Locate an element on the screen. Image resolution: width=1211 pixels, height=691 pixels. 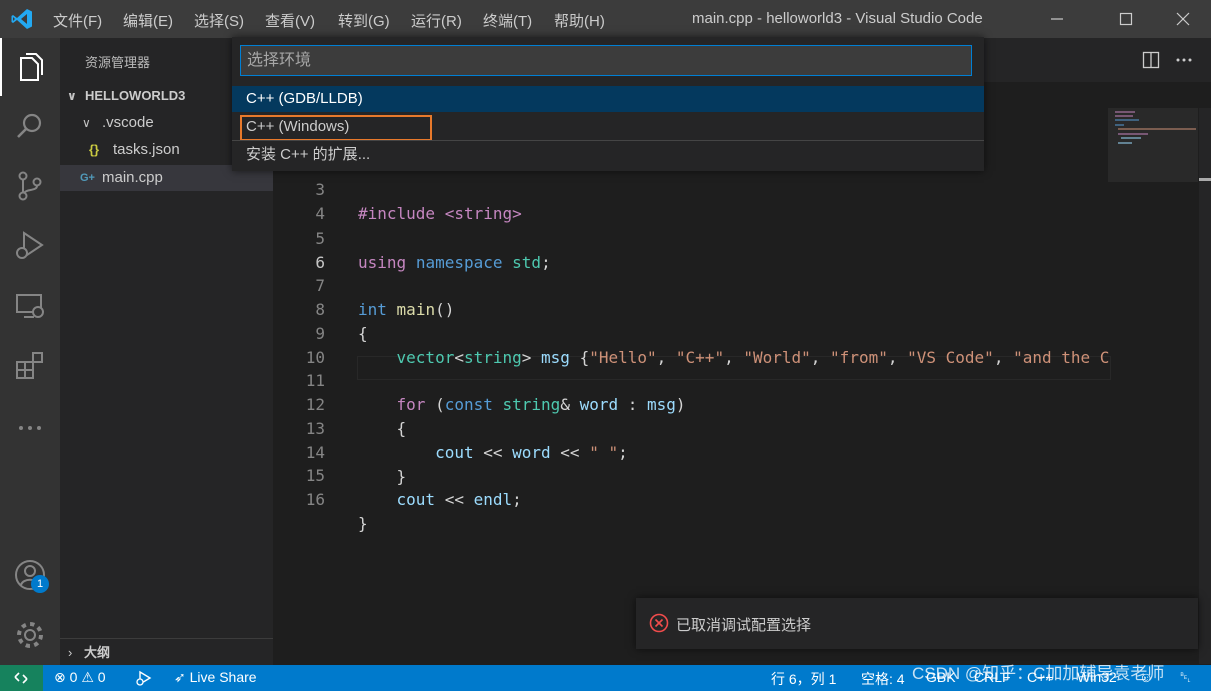
menu-help: 帮助(H) is located at coordinates (579, 20).